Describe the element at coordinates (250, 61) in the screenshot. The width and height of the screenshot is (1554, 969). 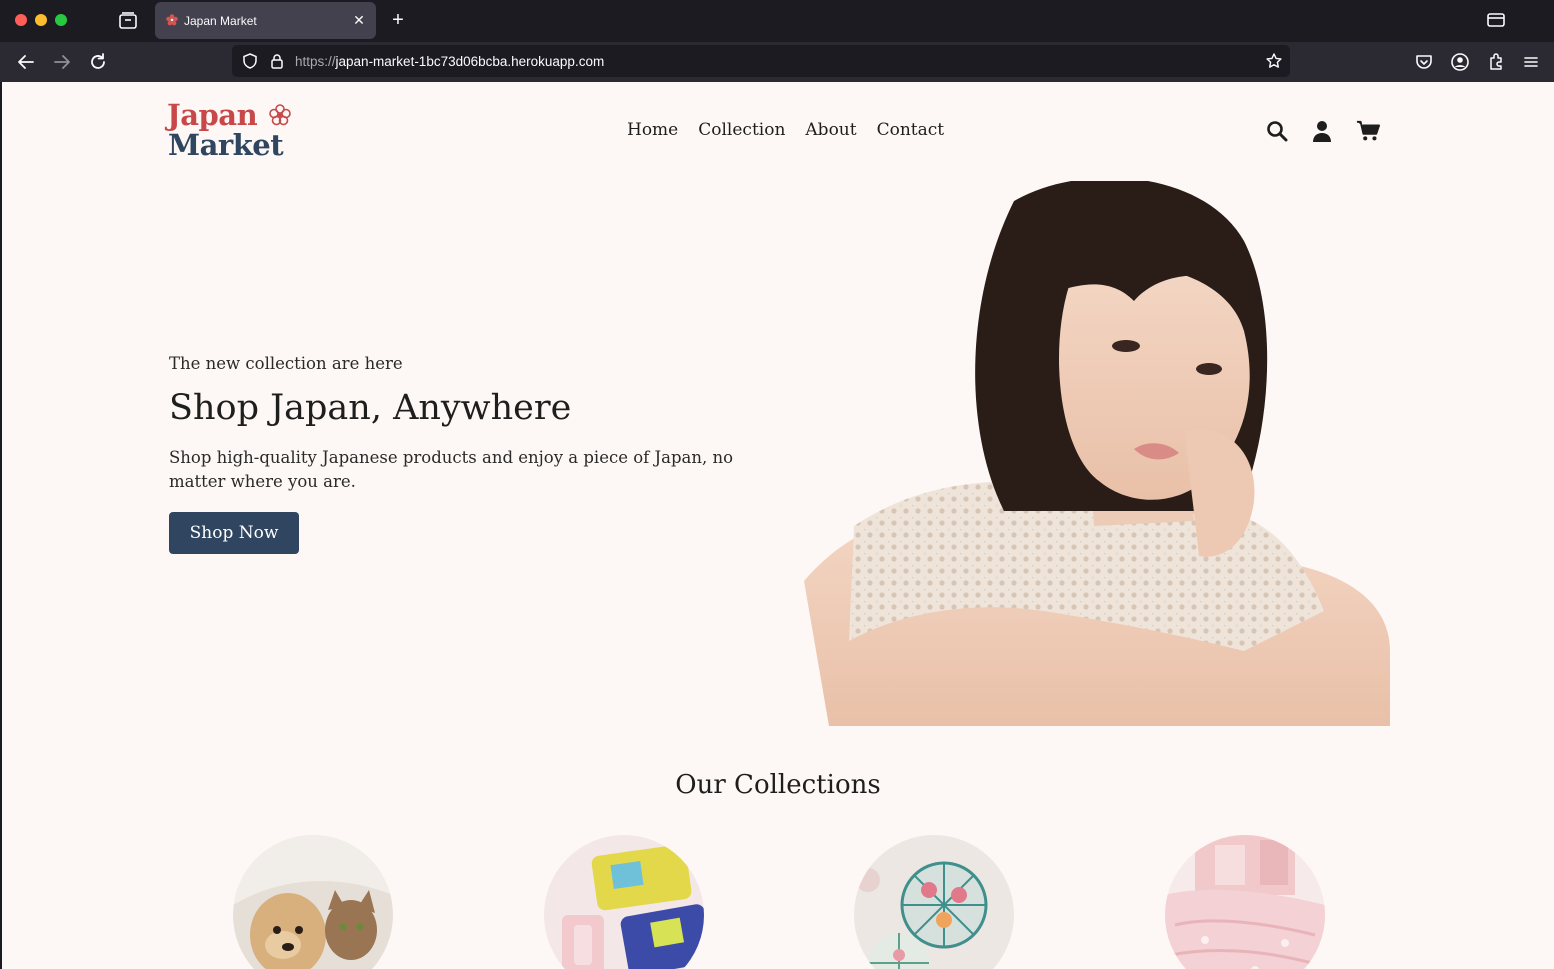
I see `shield-icon` at that location.